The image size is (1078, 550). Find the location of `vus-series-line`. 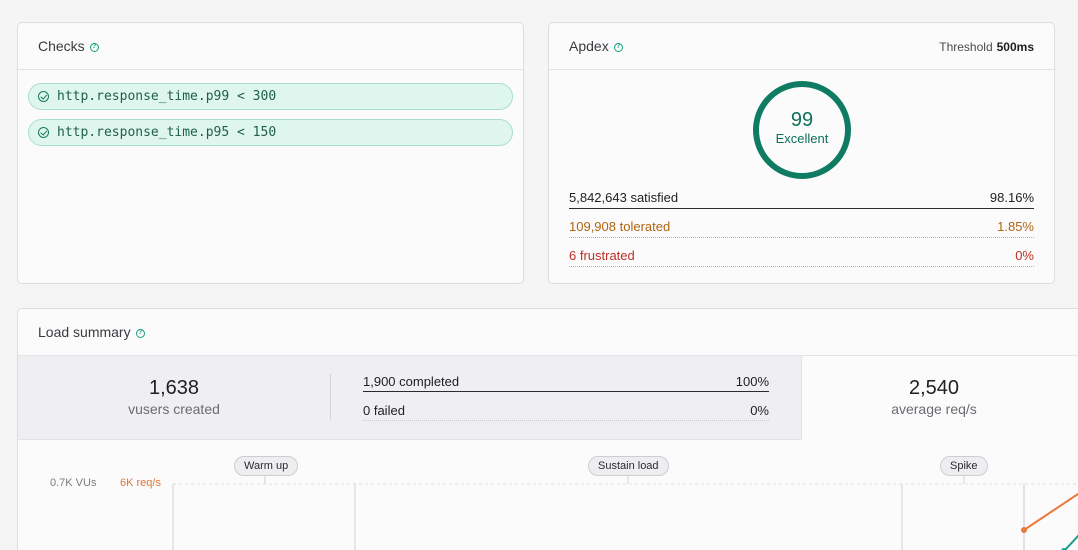

vus-series-line is located at coordinates (1070, 542).